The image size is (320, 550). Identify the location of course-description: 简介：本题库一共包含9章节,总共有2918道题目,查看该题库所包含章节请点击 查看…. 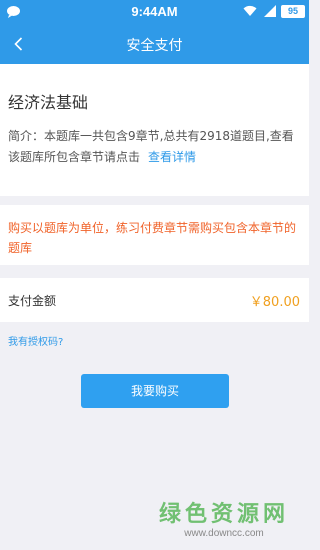
(156, 147).